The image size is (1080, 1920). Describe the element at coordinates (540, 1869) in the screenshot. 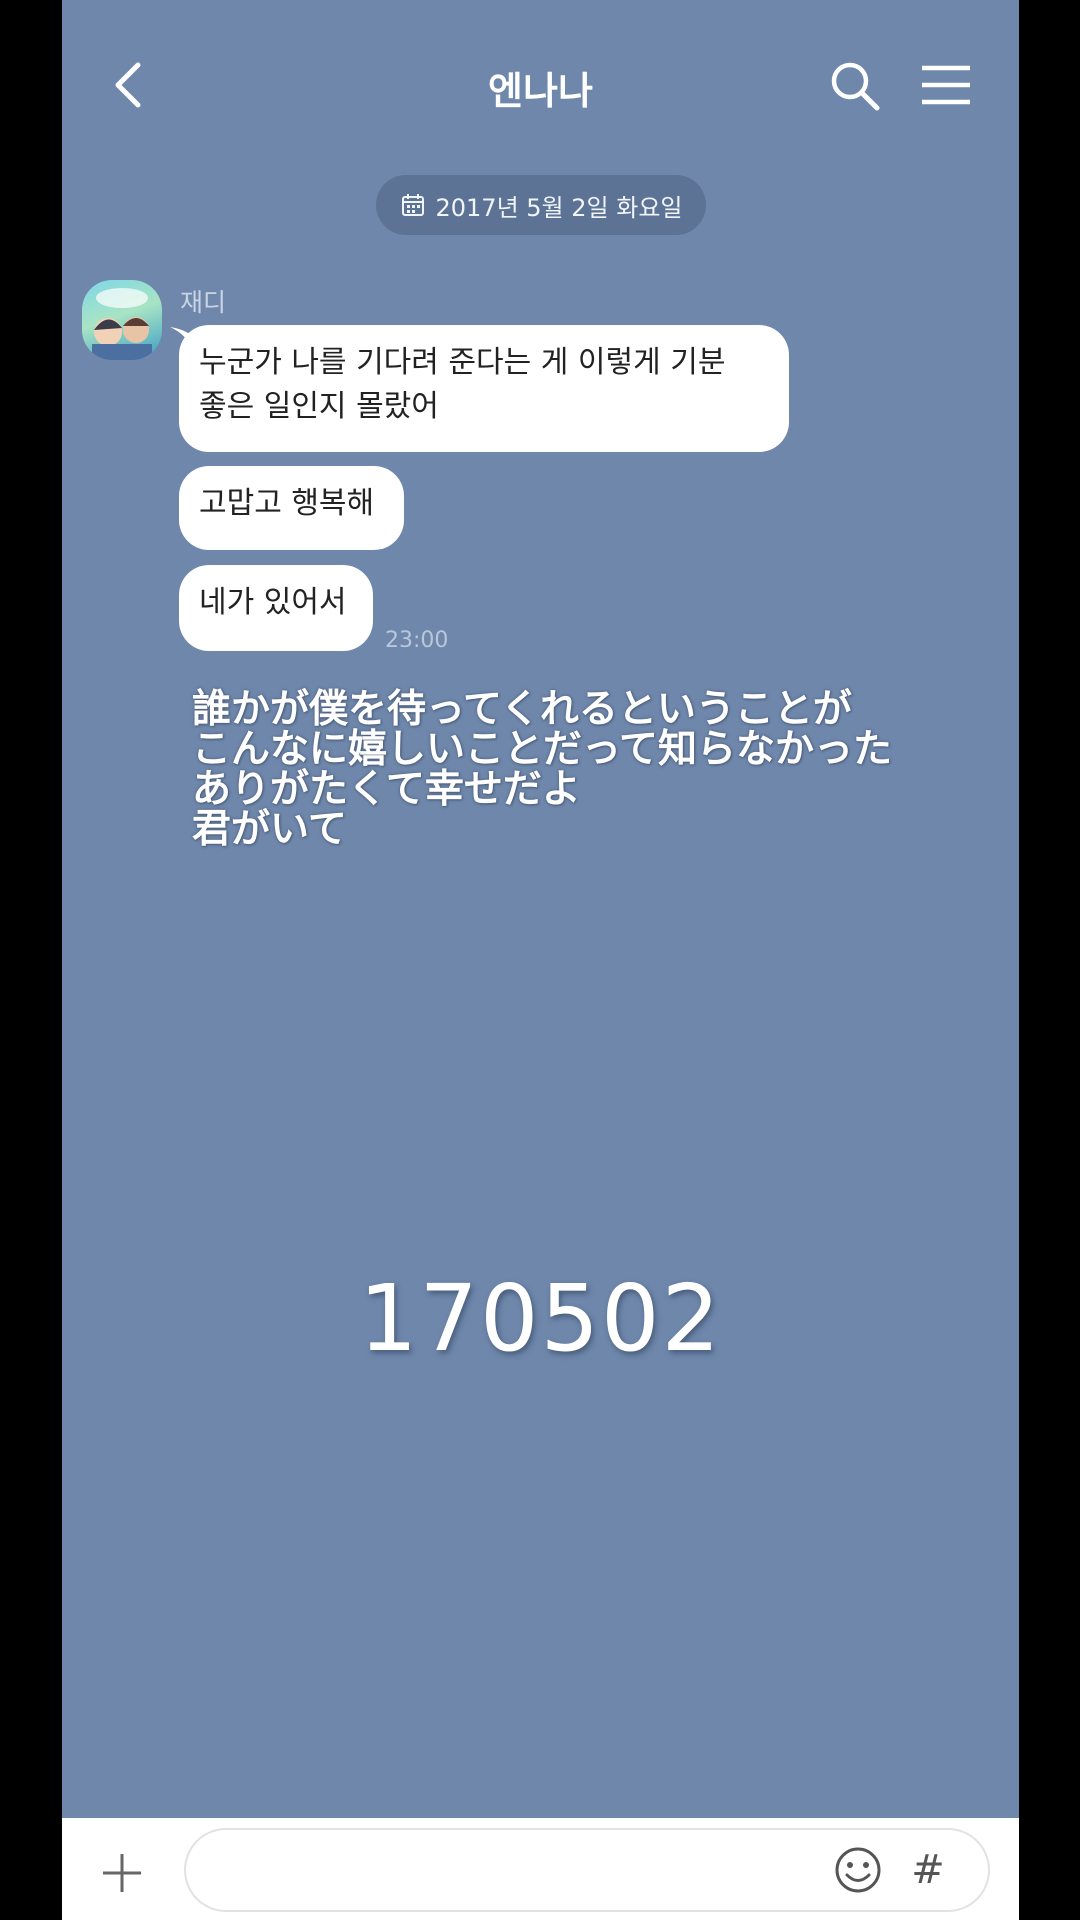

I see `input-bar: #` at that location.